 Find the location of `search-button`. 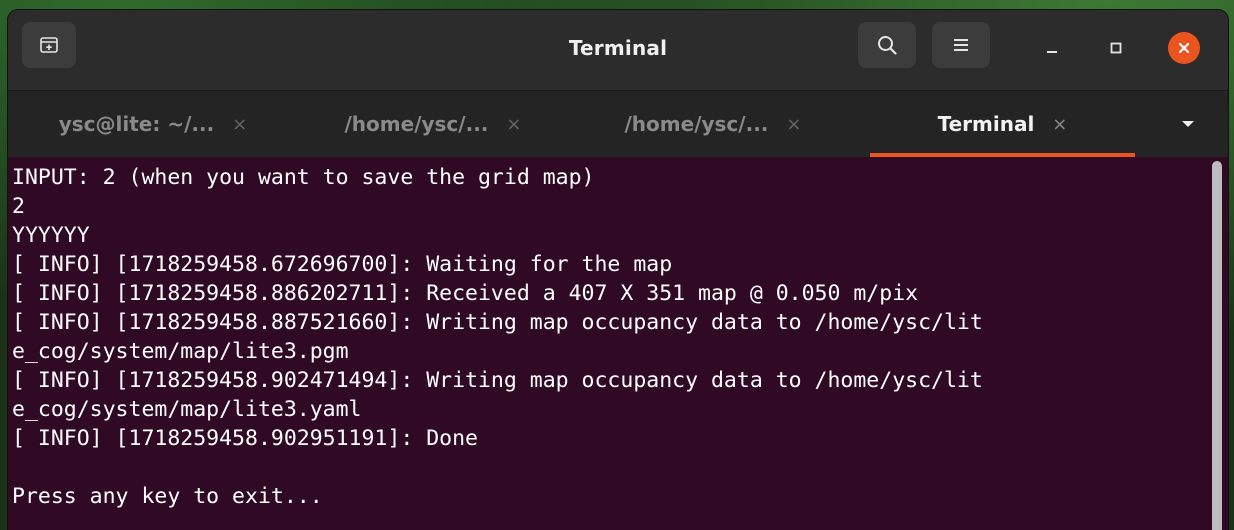

search-button is located at coordinates (887, 45).